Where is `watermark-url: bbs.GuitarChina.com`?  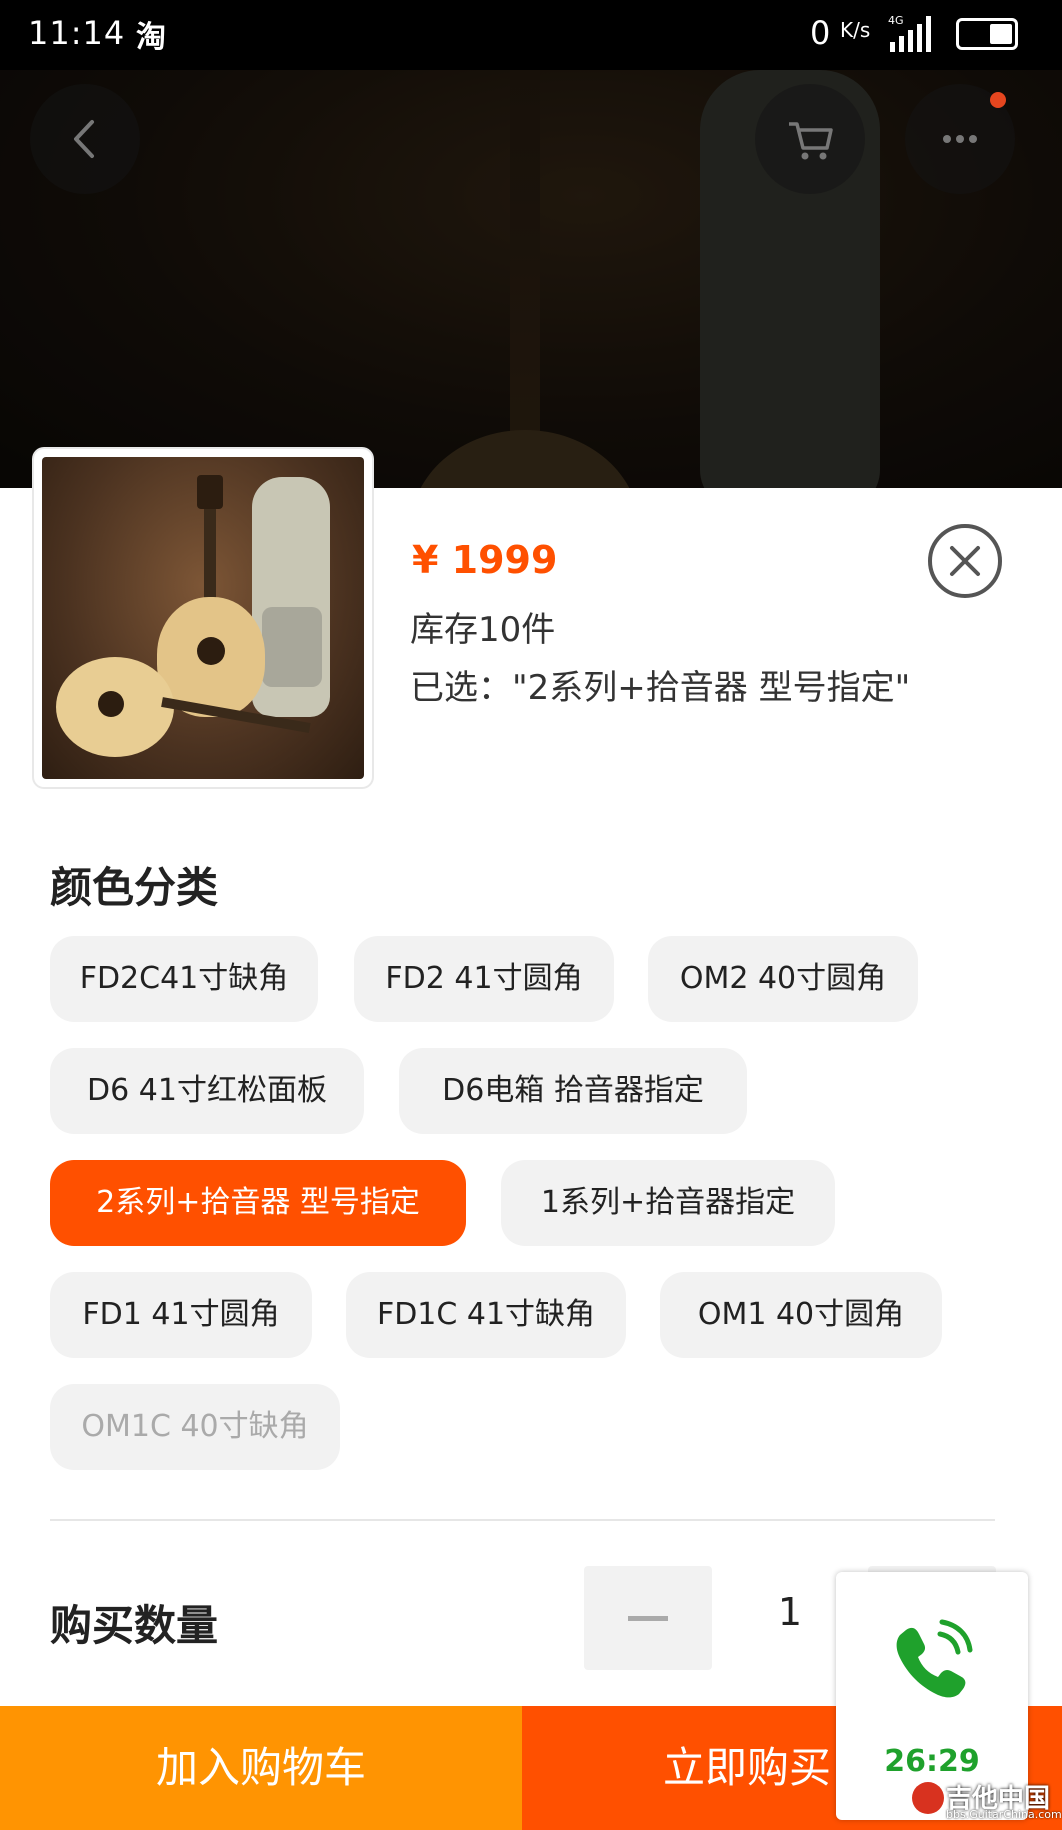 watermark-url: bbs.GuitarChina.com is located at coordinates (1004, 1814).